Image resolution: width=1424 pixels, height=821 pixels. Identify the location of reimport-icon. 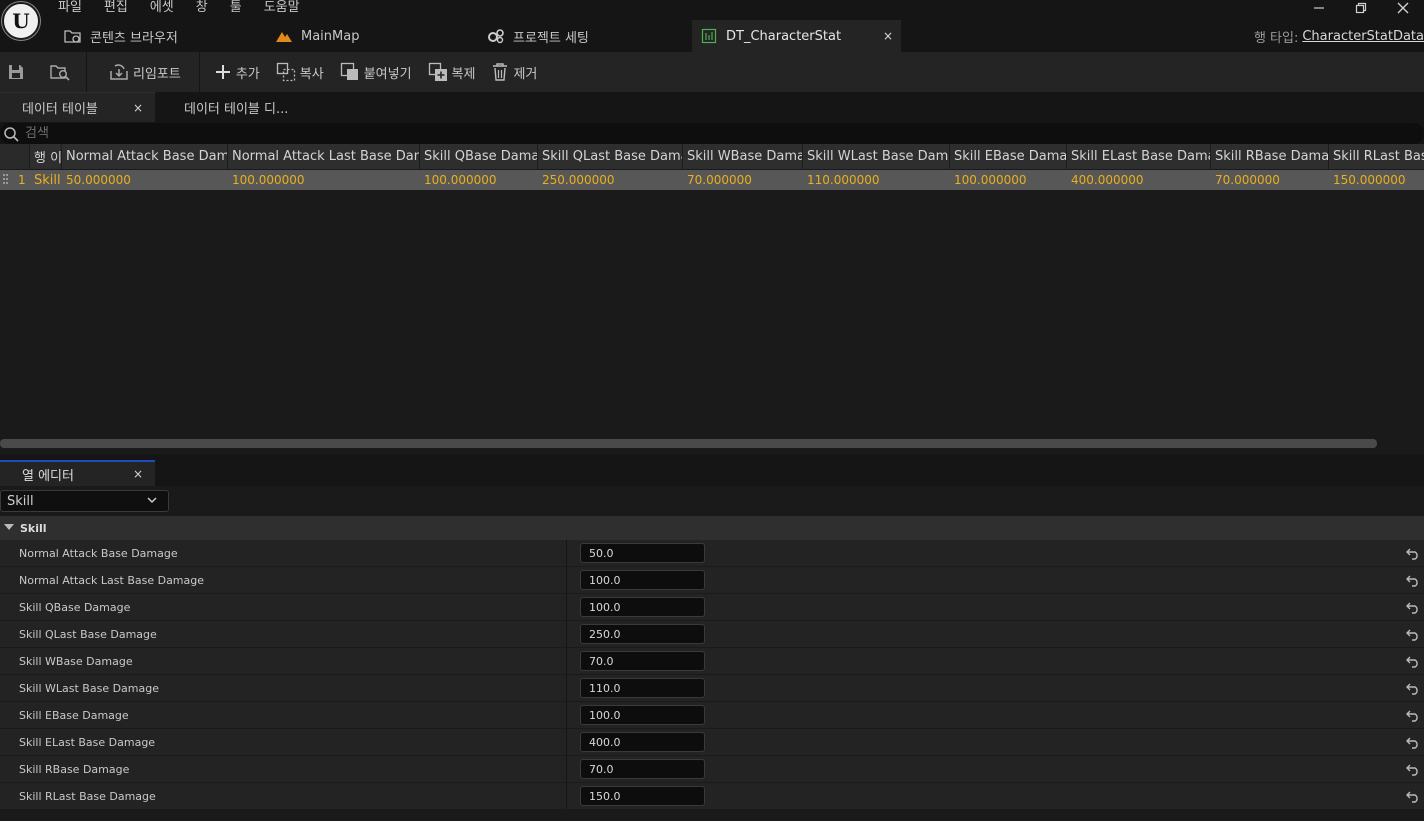
(119, 72).